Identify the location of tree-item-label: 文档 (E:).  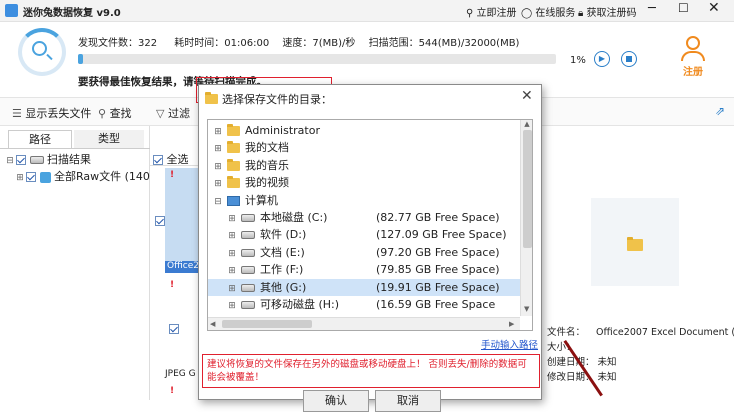
(282, 252).